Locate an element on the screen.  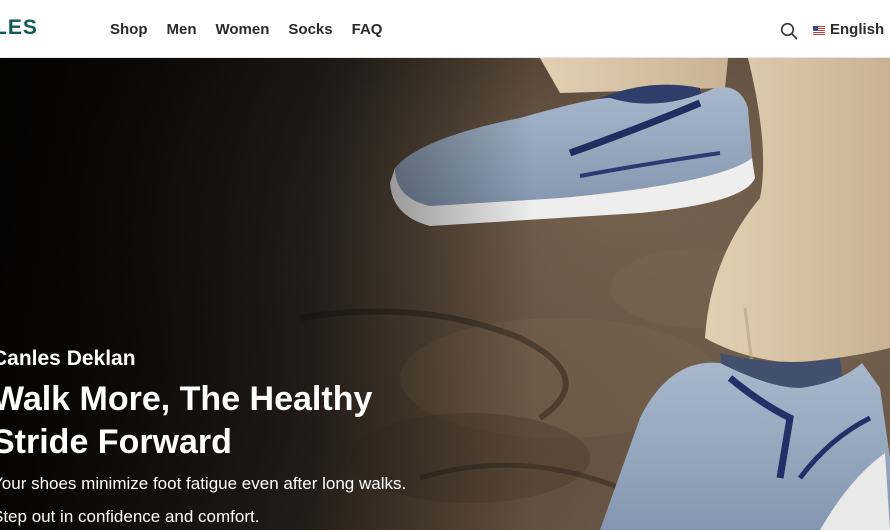
language-label: English is located at coordinates (857, 29).